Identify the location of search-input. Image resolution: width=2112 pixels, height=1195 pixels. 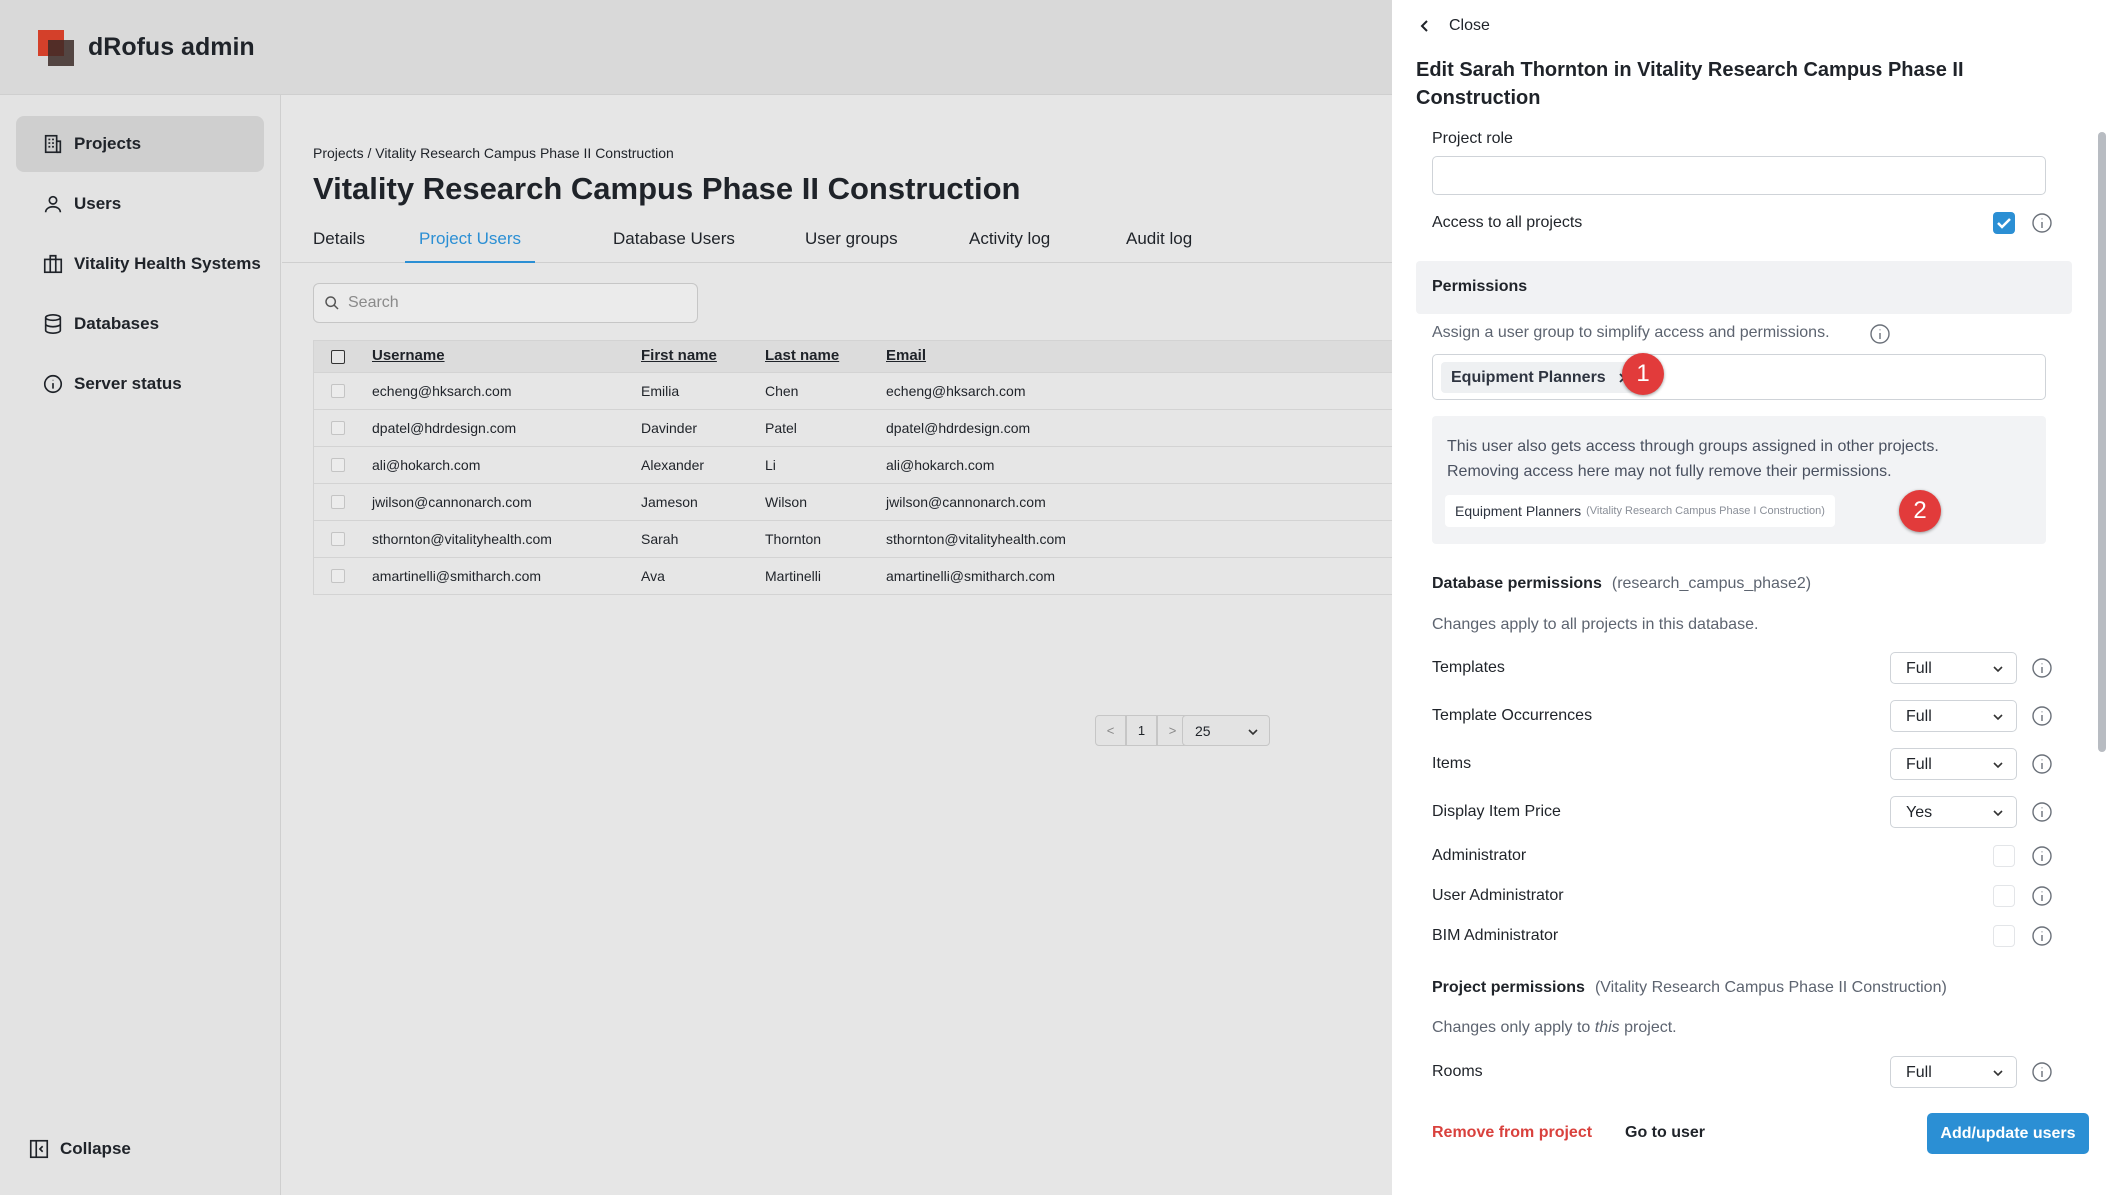
(518, 303).